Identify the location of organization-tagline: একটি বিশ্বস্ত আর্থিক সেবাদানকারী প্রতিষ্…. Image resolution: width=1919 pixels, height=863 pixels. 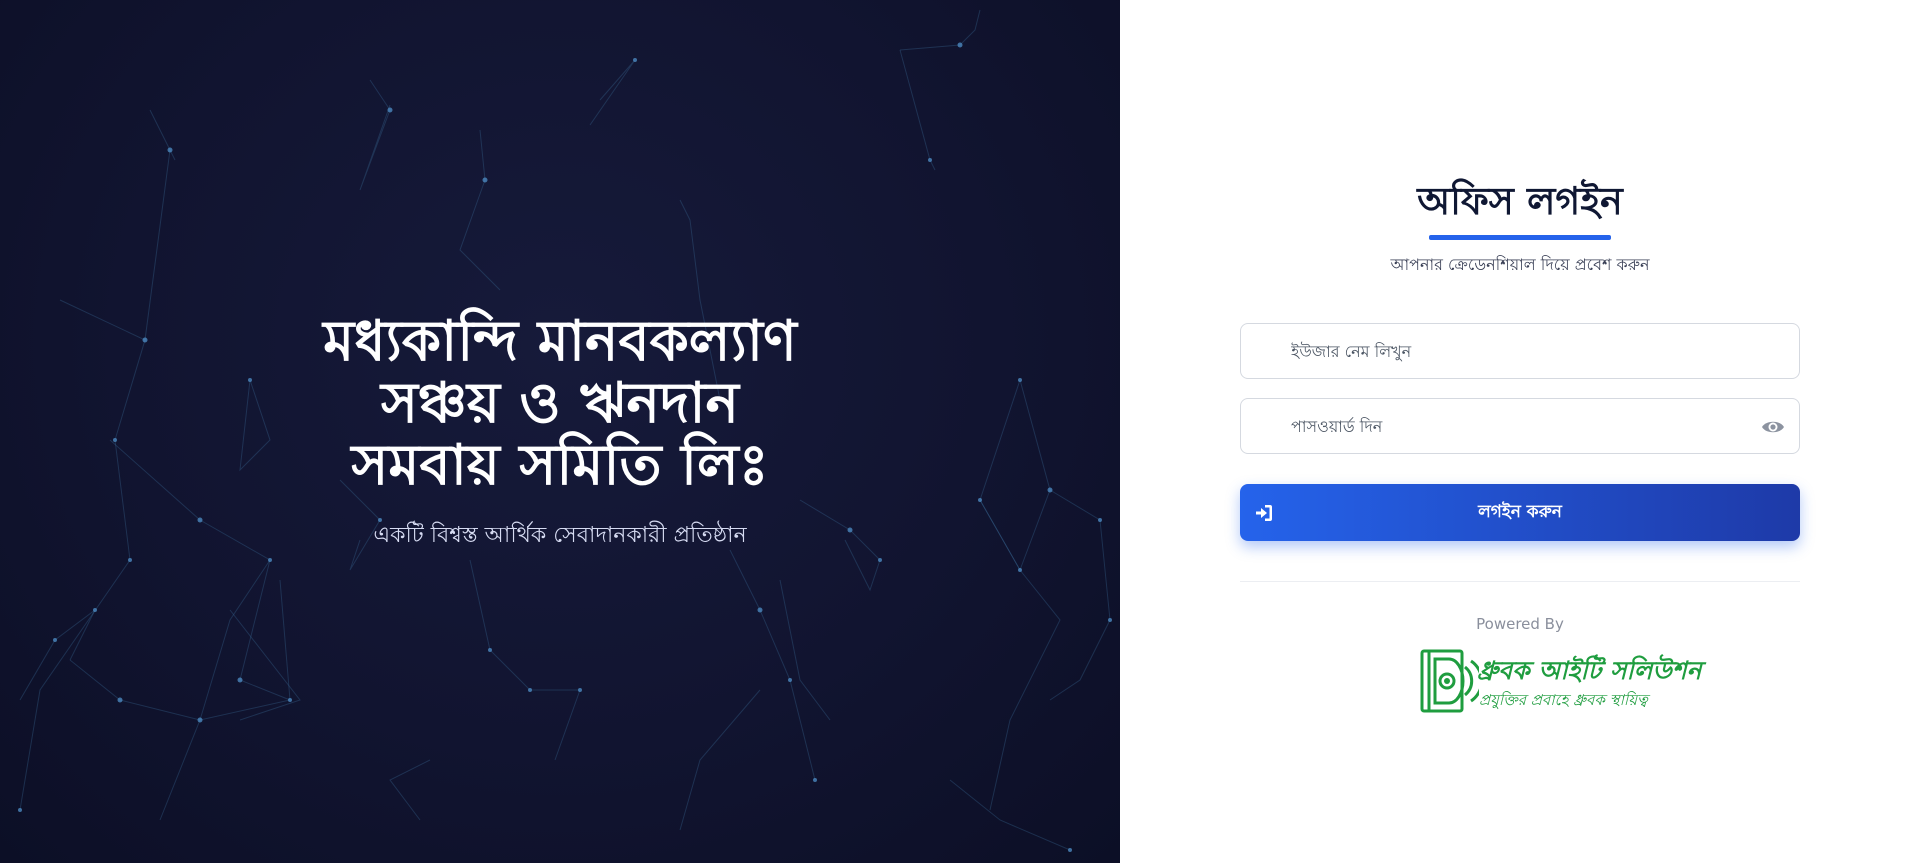
(560, 535).